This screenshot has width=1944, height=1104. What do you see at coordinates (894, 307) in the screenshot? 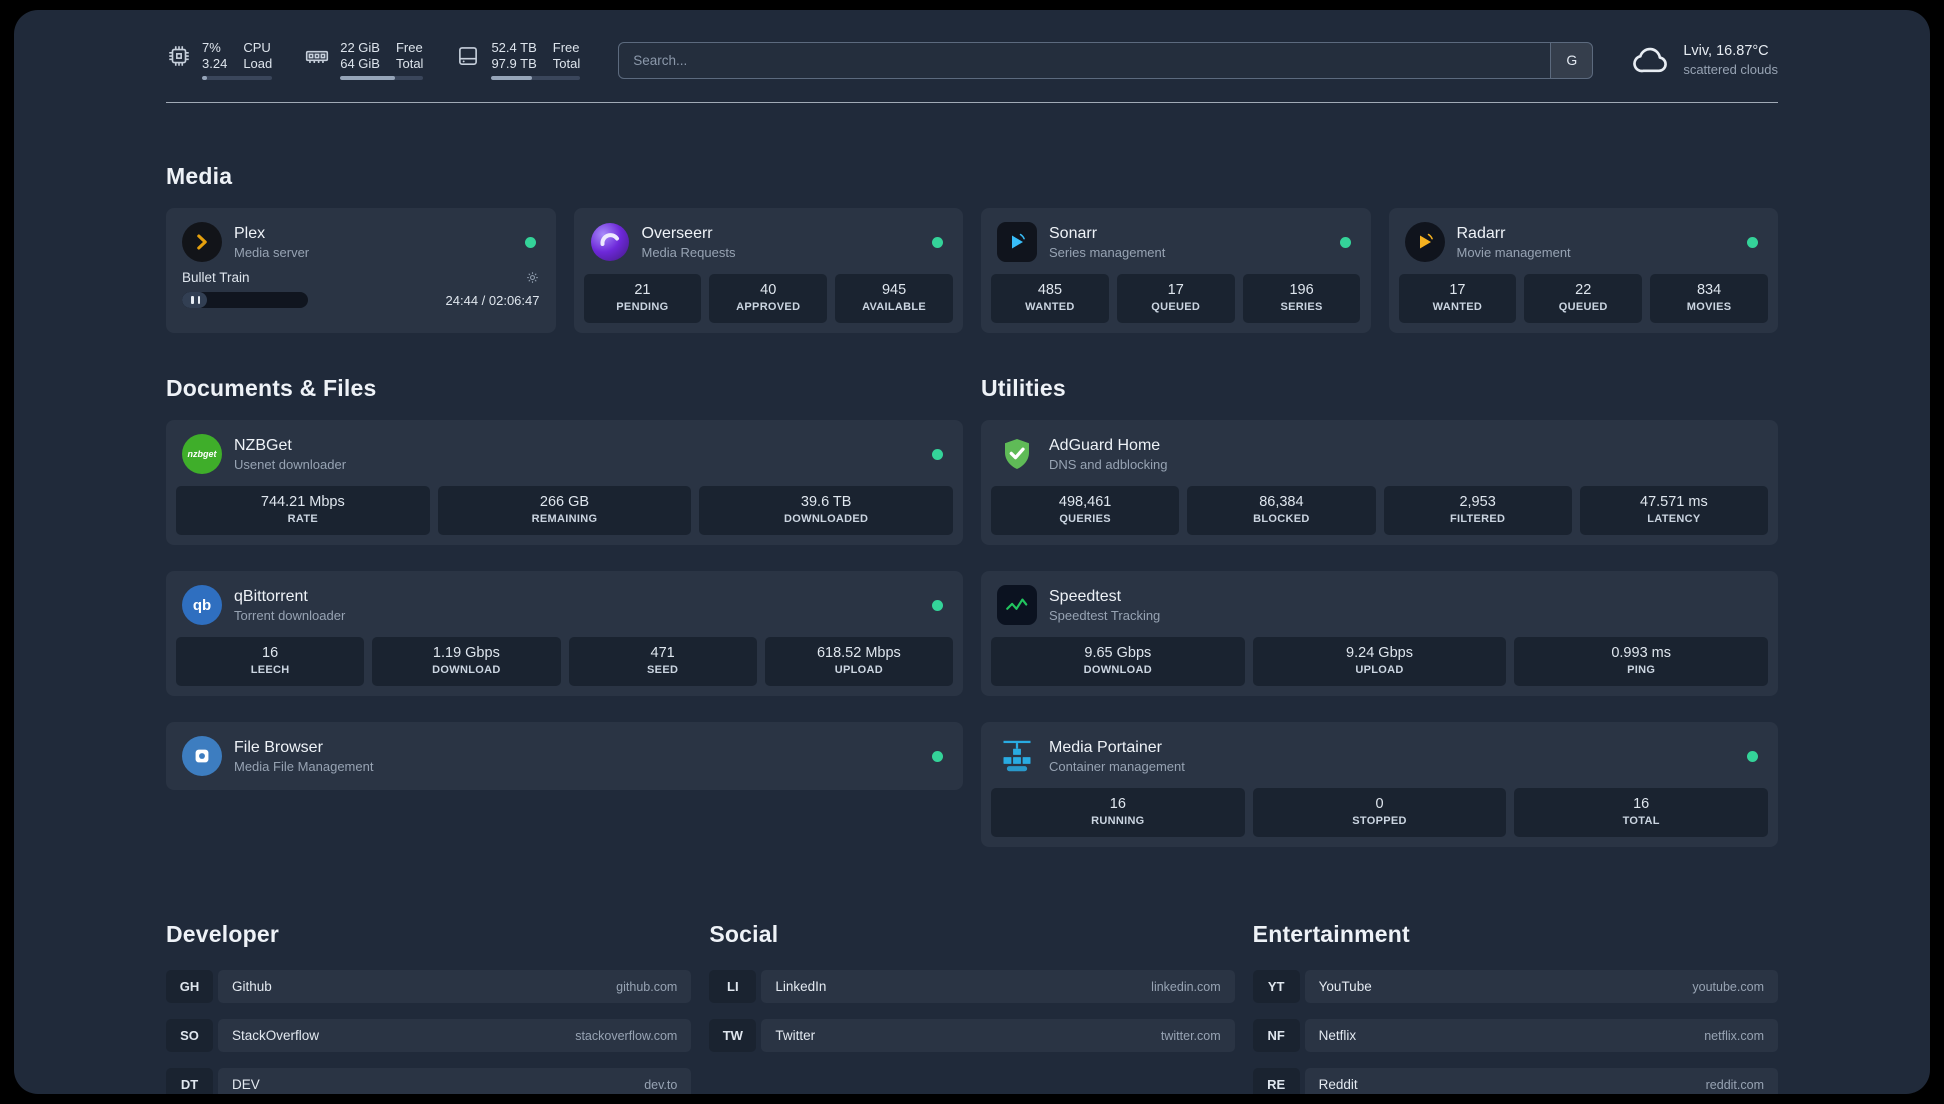
I see `stat-label: AVAILABLE` at bounding box center [894, 307].